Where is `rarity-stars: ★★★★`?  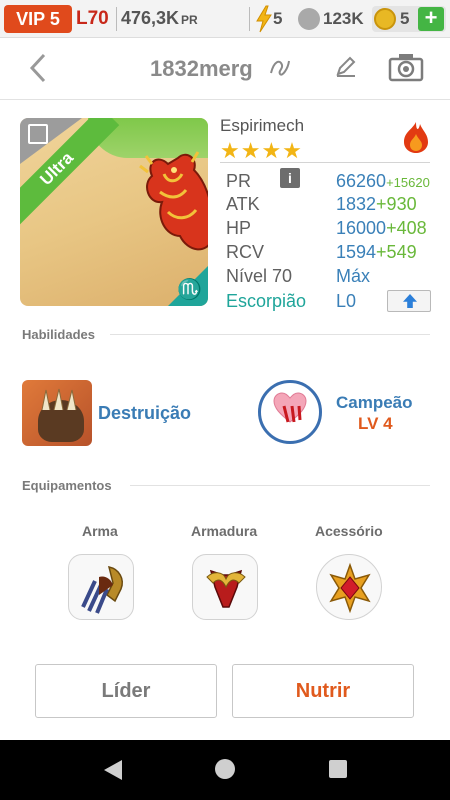 rarity-stars: ★★★★ is located at coordinates (261, 150).